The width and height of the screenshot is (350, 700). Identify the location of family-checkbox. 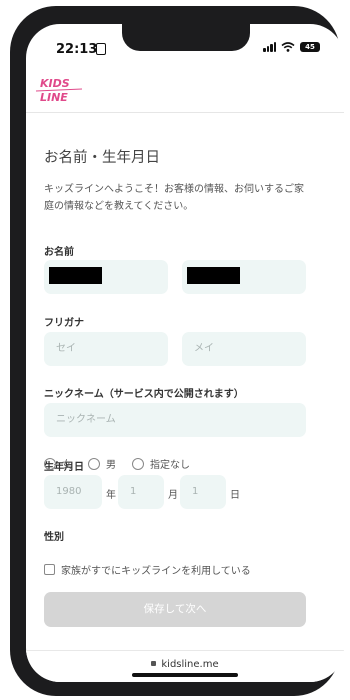
(49, 569).